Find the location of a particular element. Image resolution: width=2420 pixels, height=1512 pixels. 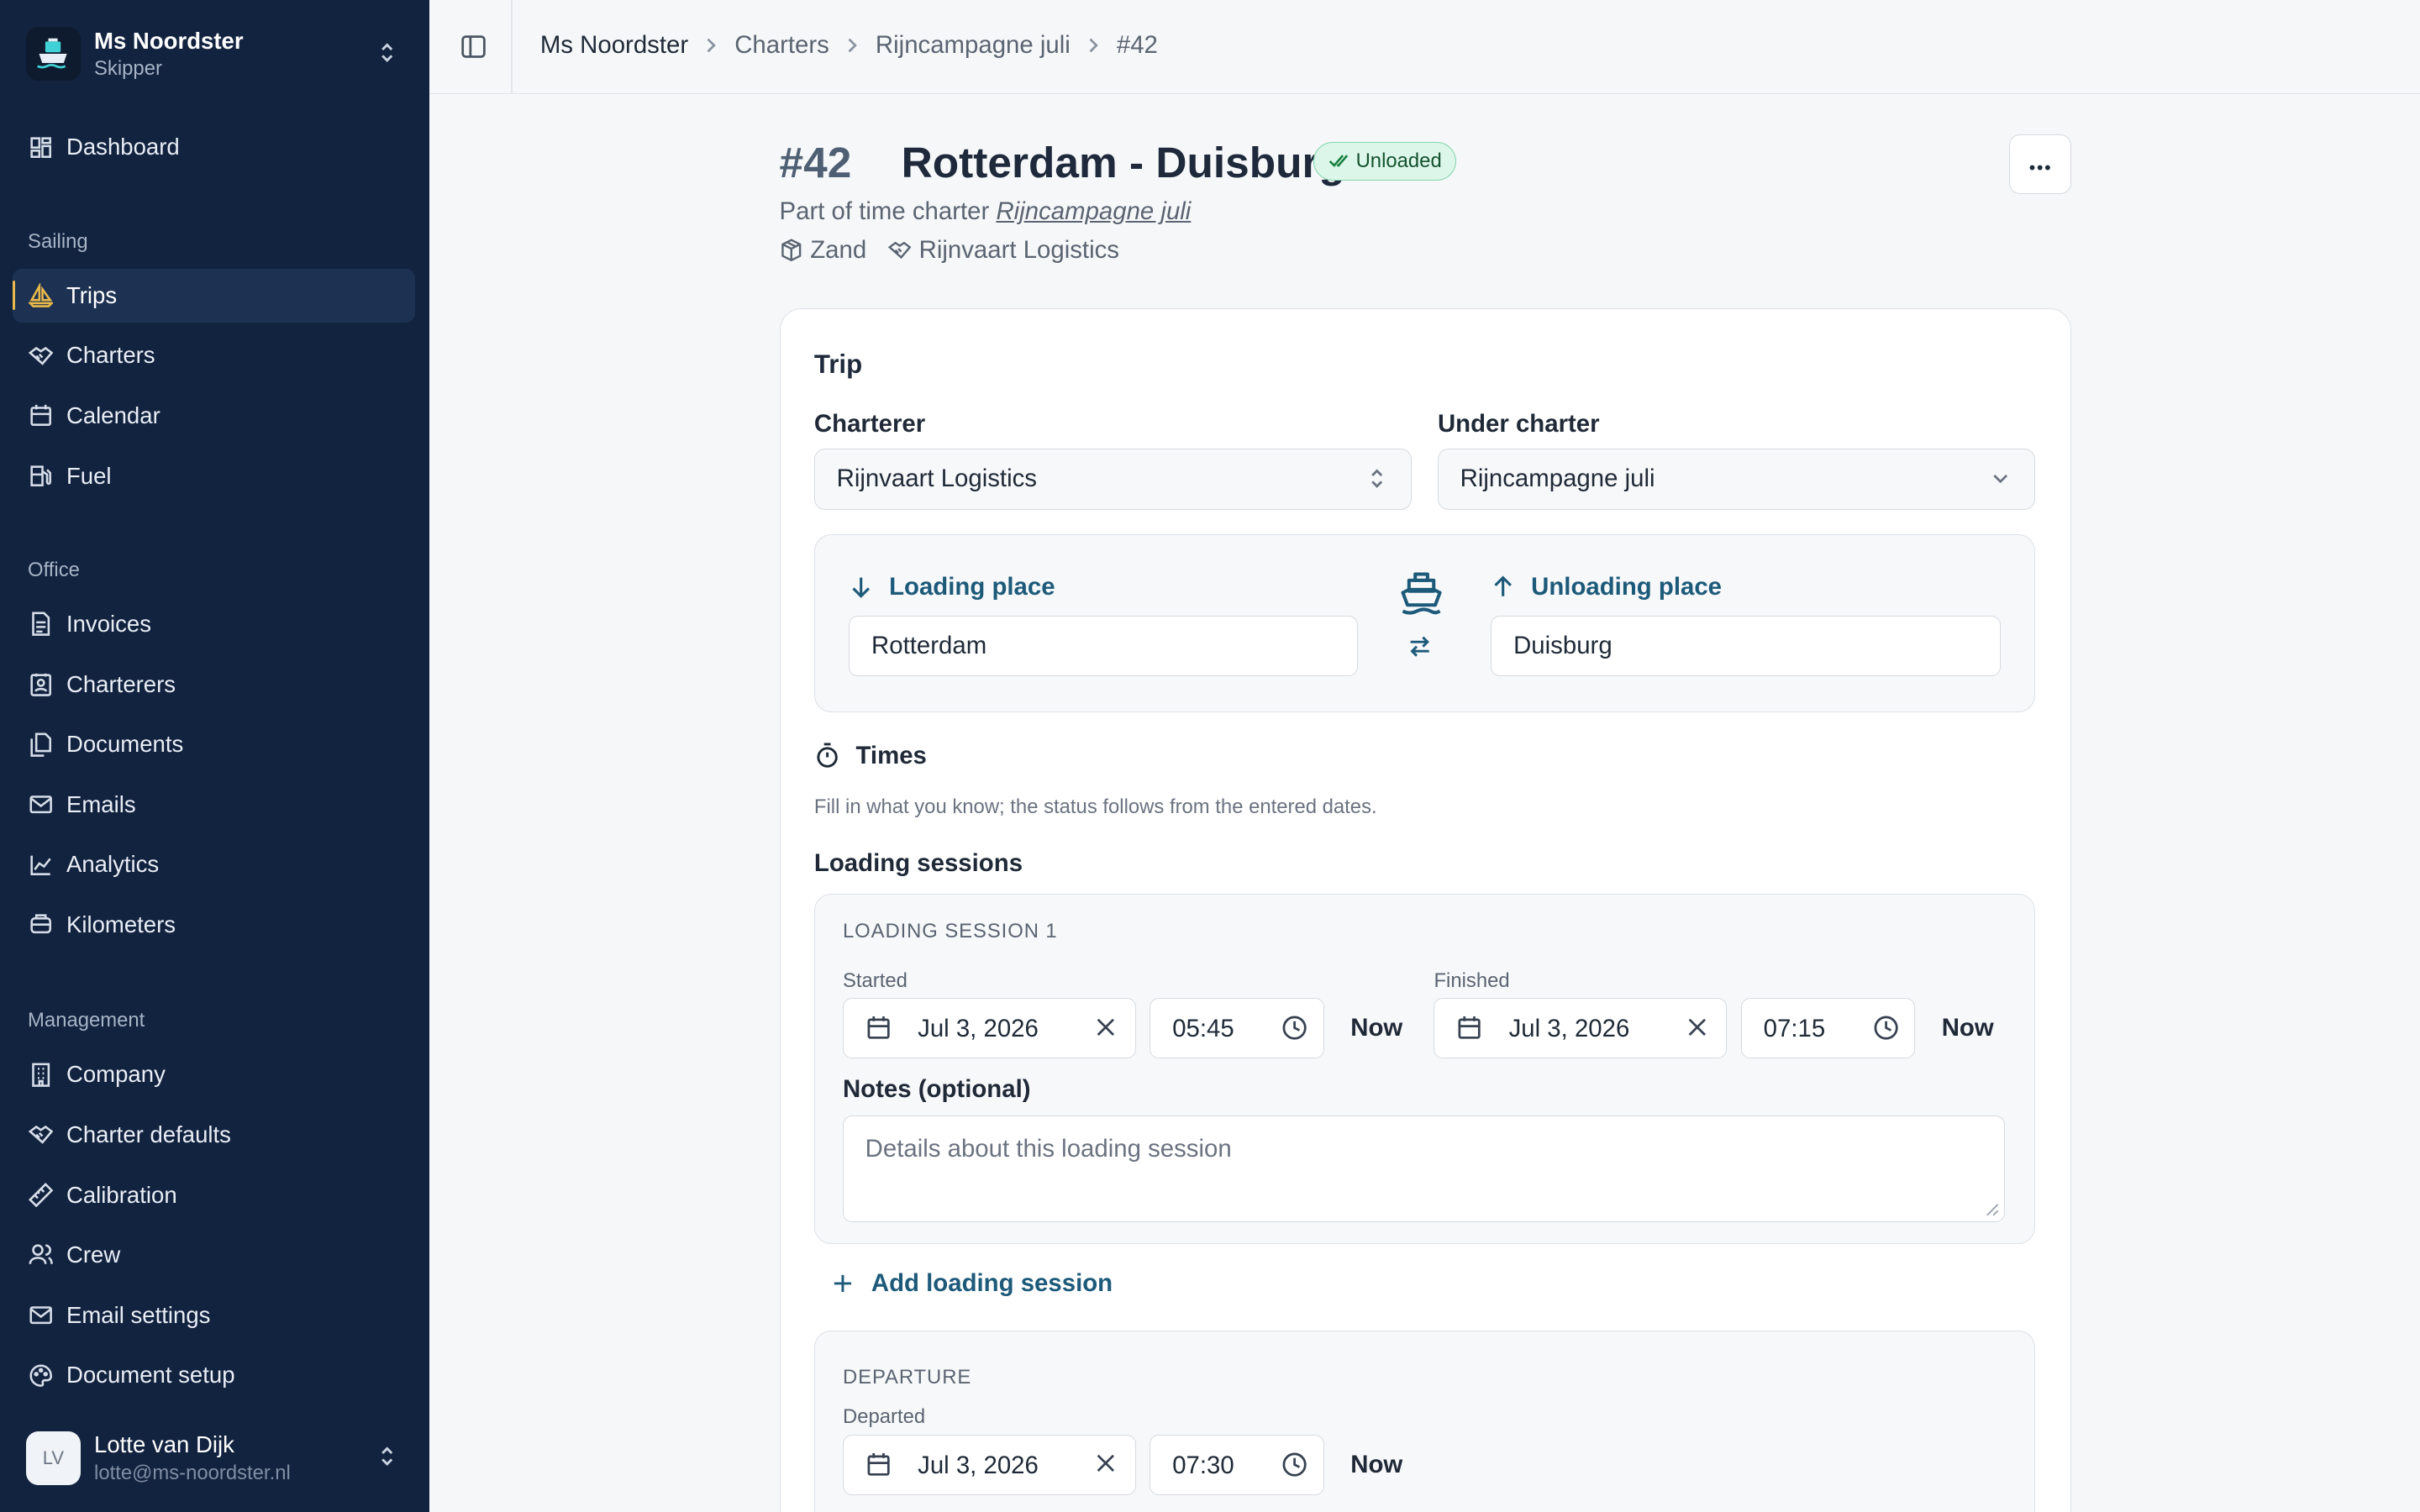

sidebar-item-label: Fuel is located at coordinates (89, 475).